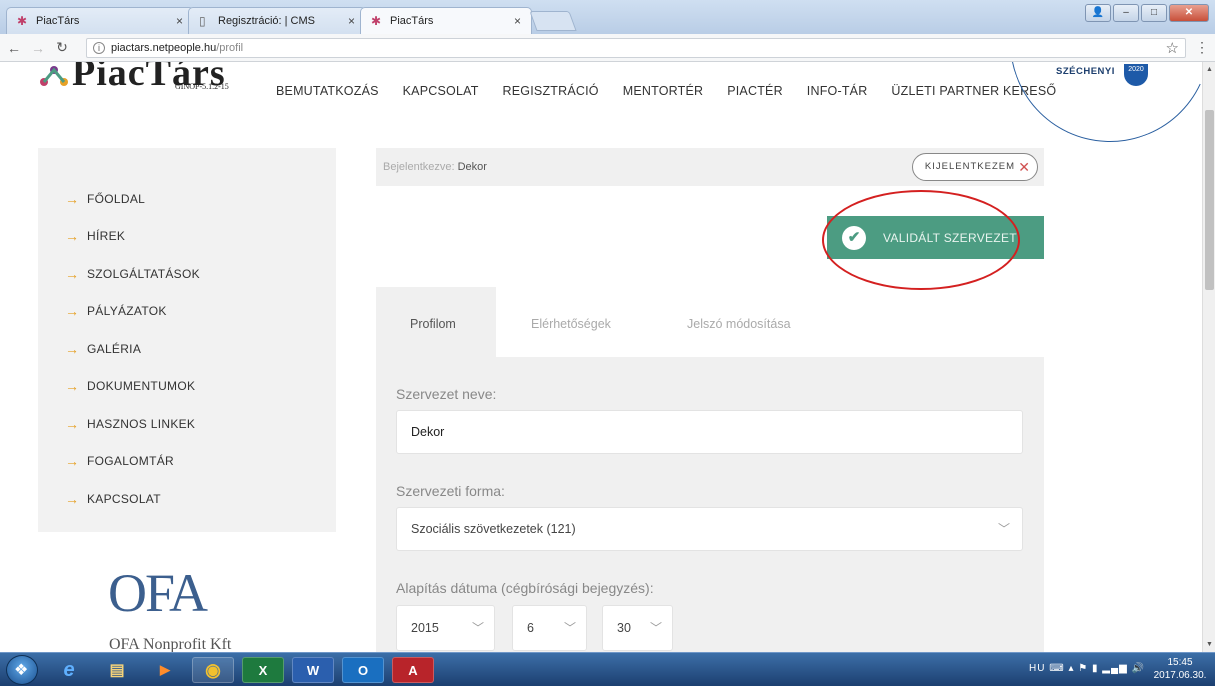 This screenshot has width=1215, height=686. What do you see at coordinates (327, 91) in the screenshot?
I see `nav-item-bemutatkozas: BEMUTATKOZÁS` at bounding box center [327, 91].